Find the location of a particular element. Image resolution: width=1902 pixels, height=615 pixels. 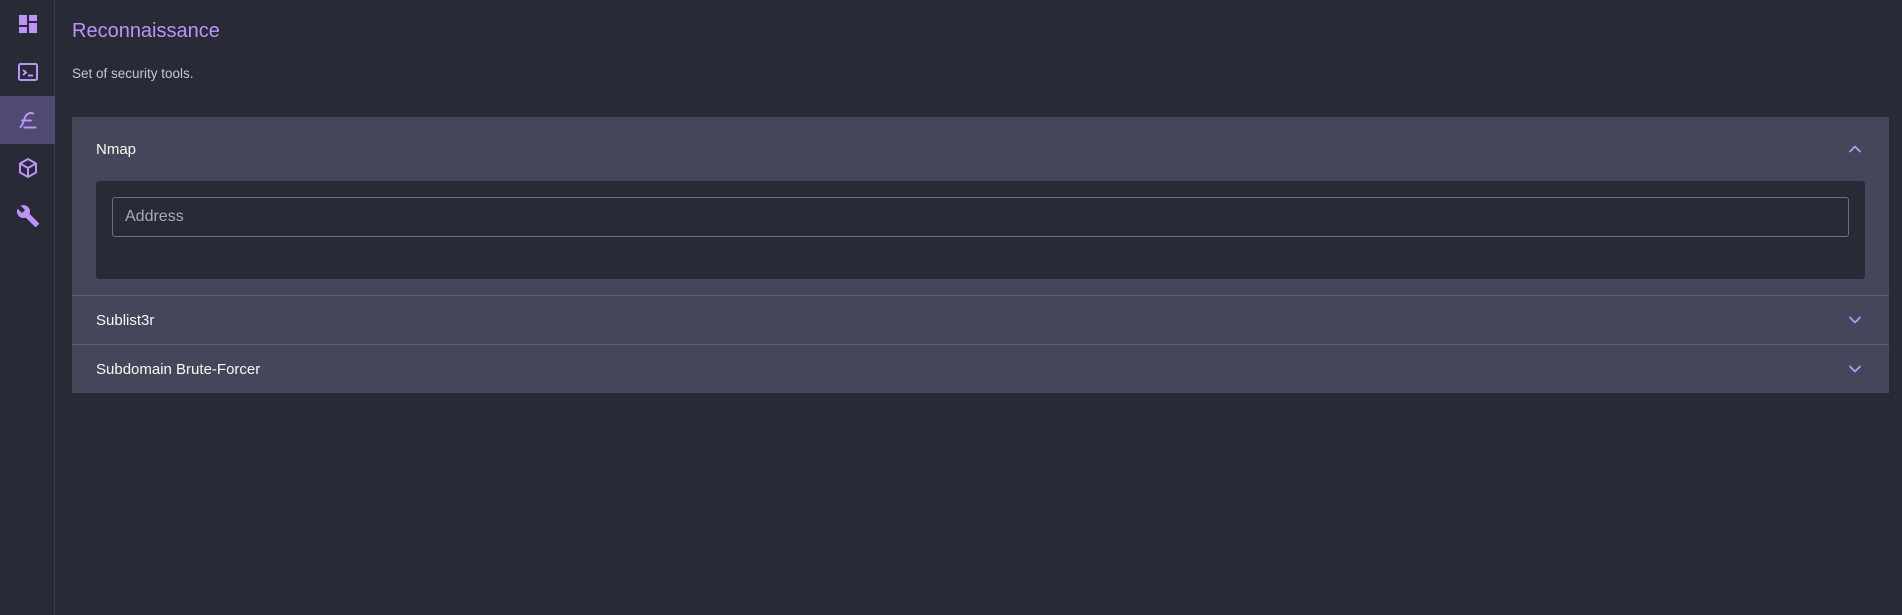

tool-title: Subdomain Brute-Forcer is located at coordinates (178, 369).